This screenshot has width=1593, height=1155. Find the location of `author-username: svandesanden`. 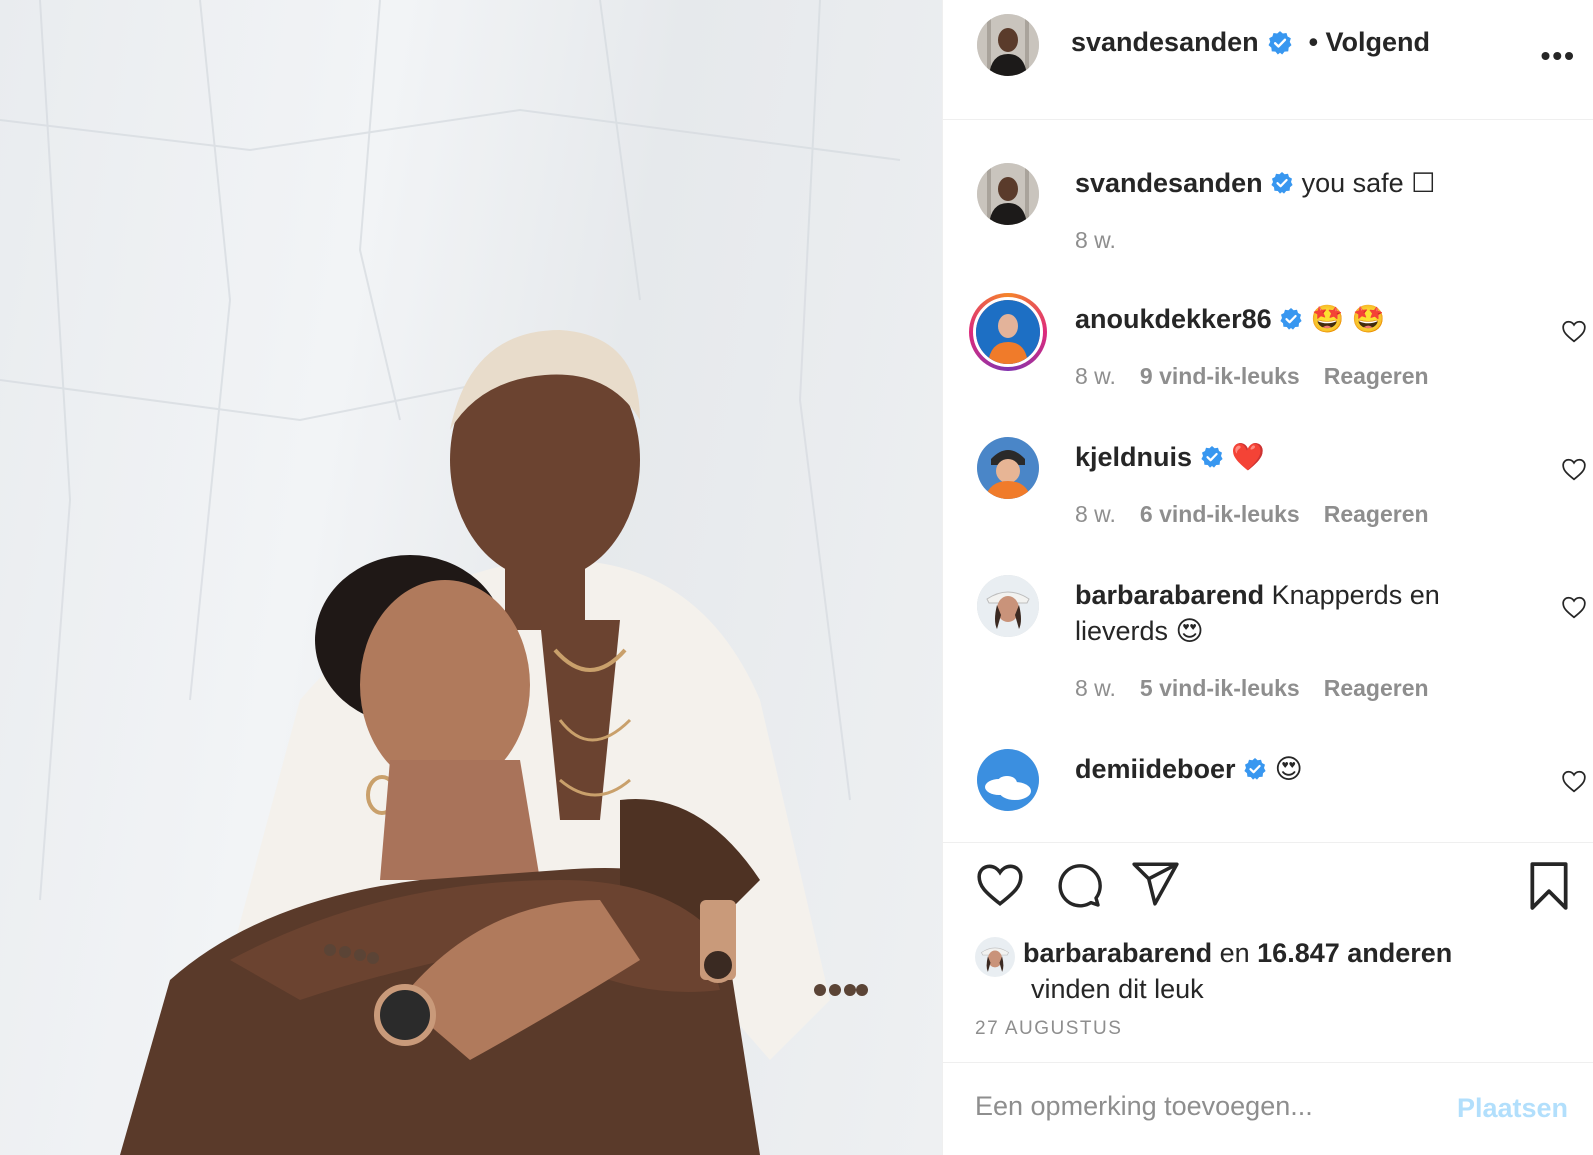

author-username: svandesanden is located at coordinates (1165, 42).